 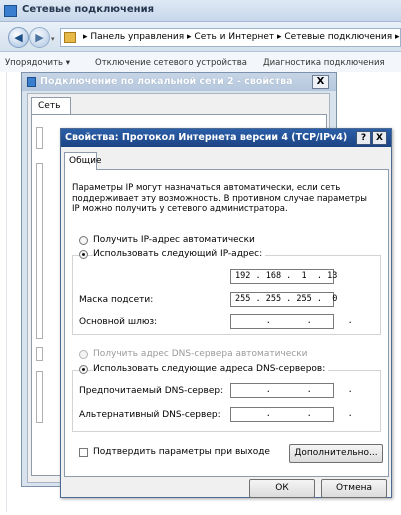 I want to click on ip-auto-label: Получить IP-адрес автоматически, so click(x=174, y=240).